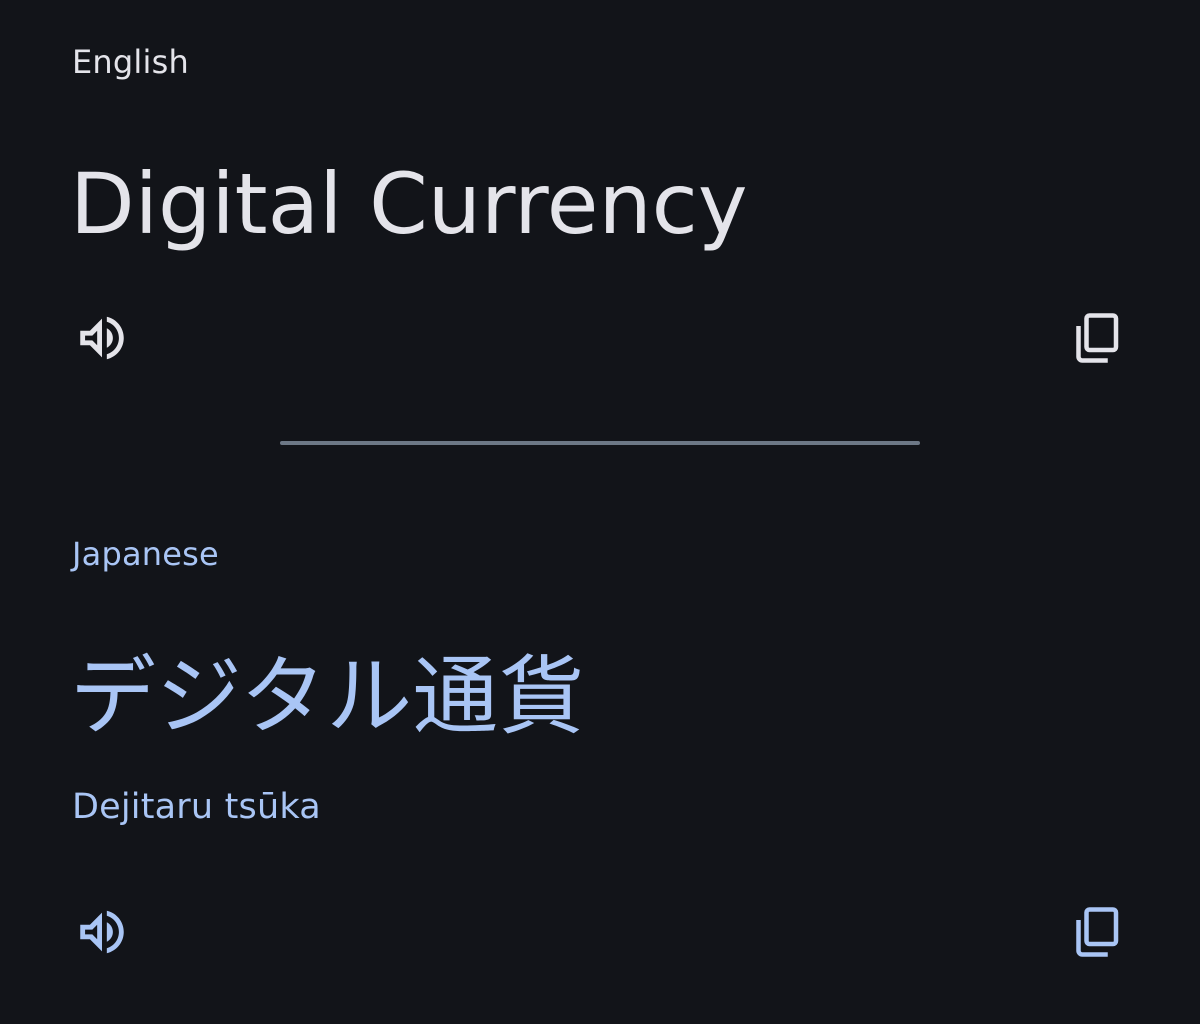 This screenshot has height=1024, width=1200. I want to click on card-divider, so click(600, 443).